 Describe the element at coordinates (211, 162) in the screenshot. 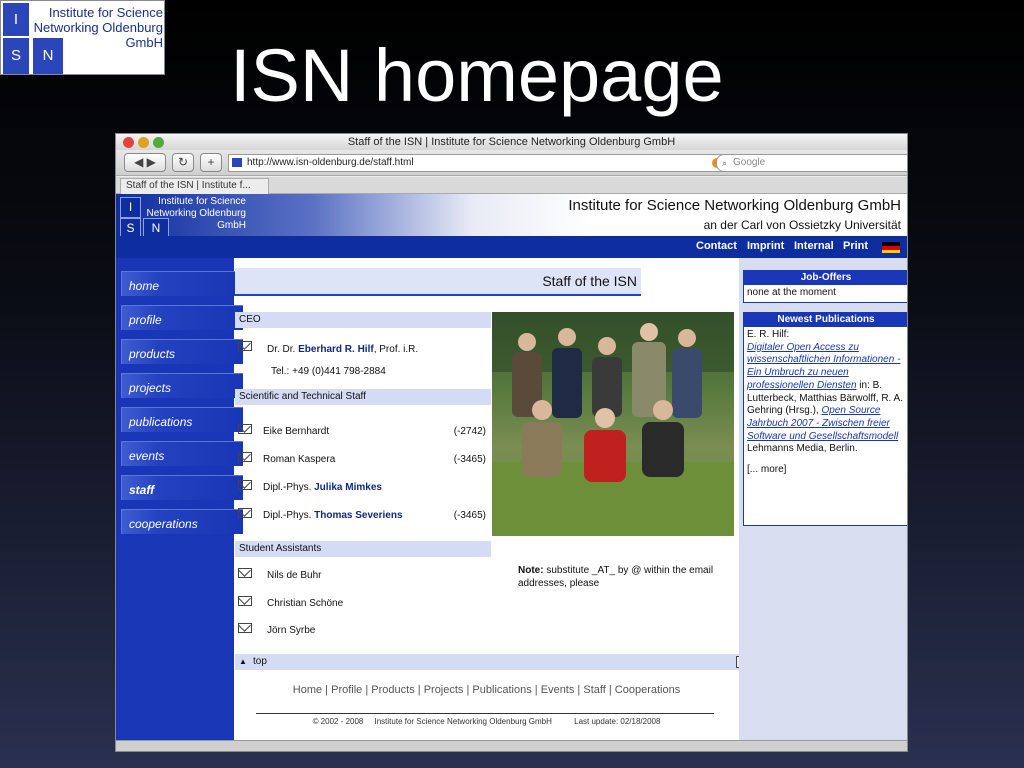

I see `add-bookmark-button: +` at that location.